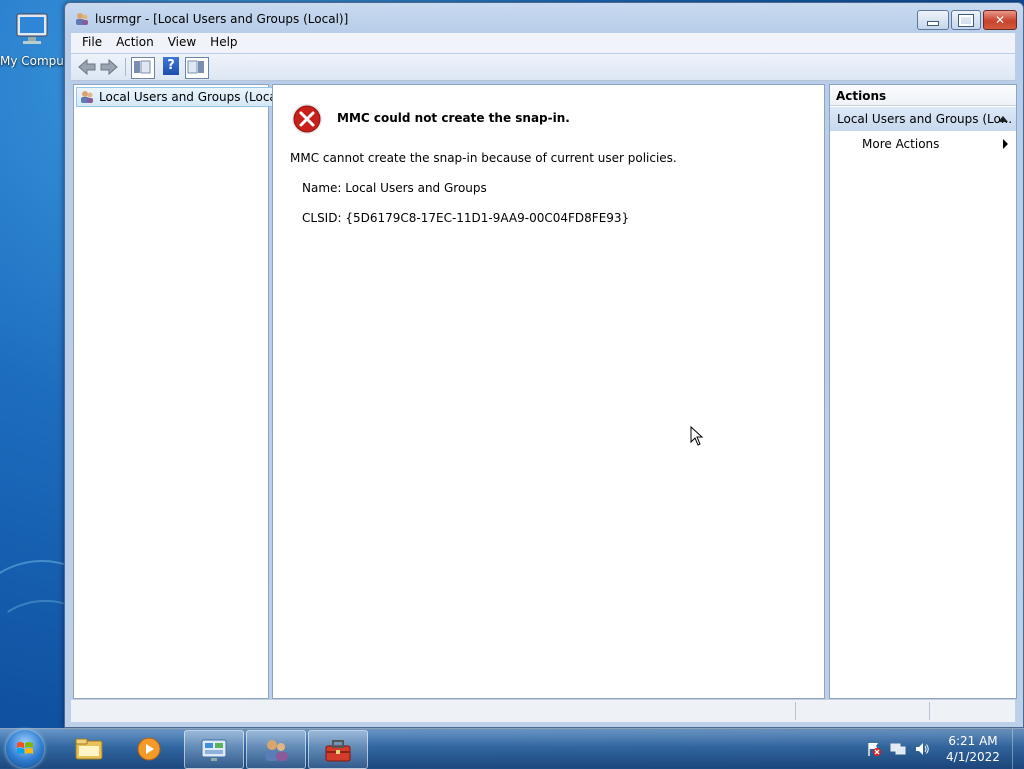  Describe the element at coordinates (109, 67) in the screenshot. I see `forward-arrow-icon` at that location.